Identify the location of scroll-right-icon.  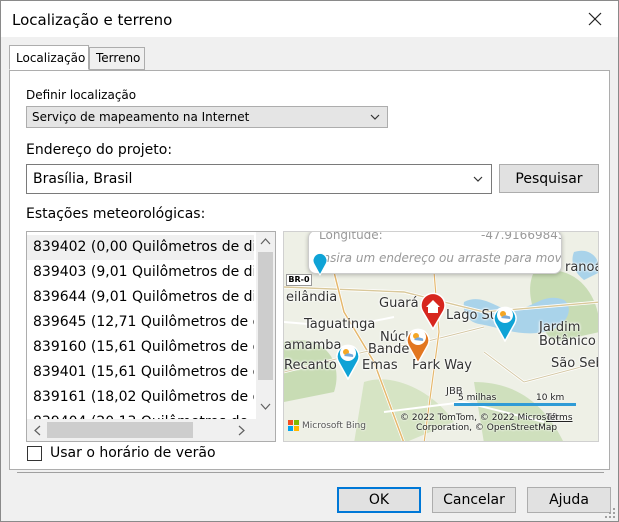
(242, 430).